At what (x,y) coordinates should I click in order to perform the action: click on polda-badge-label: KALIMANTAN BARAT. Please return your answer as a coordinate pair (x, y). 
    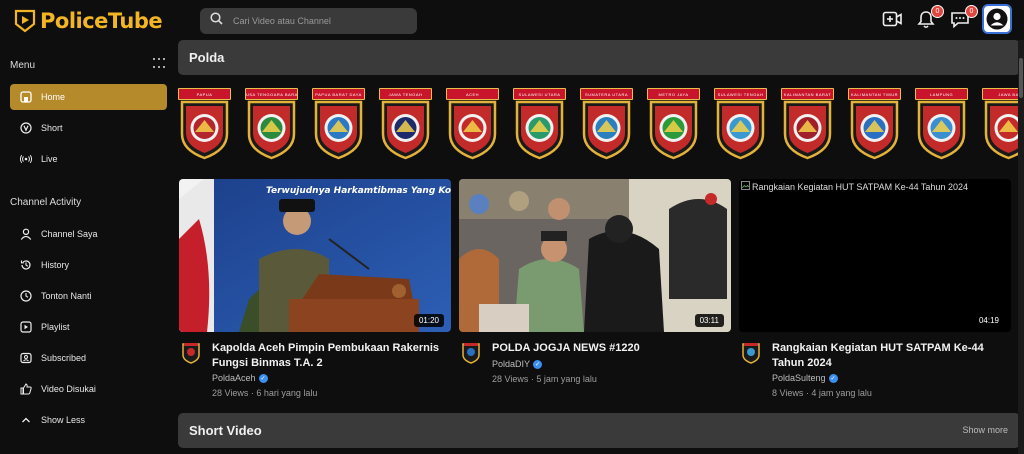
    Looking at the image, I should click on (807, 94).